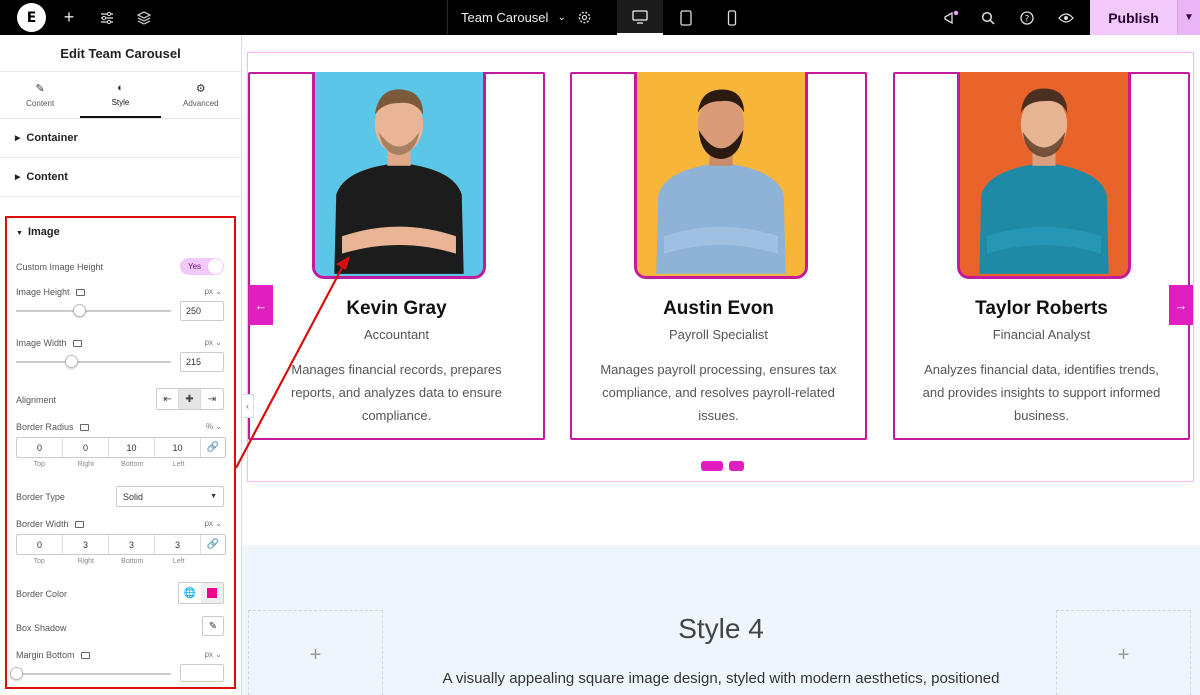 This screenshot has width=1200, height=695. I want to click on image-width-slider, so click(93, 362).